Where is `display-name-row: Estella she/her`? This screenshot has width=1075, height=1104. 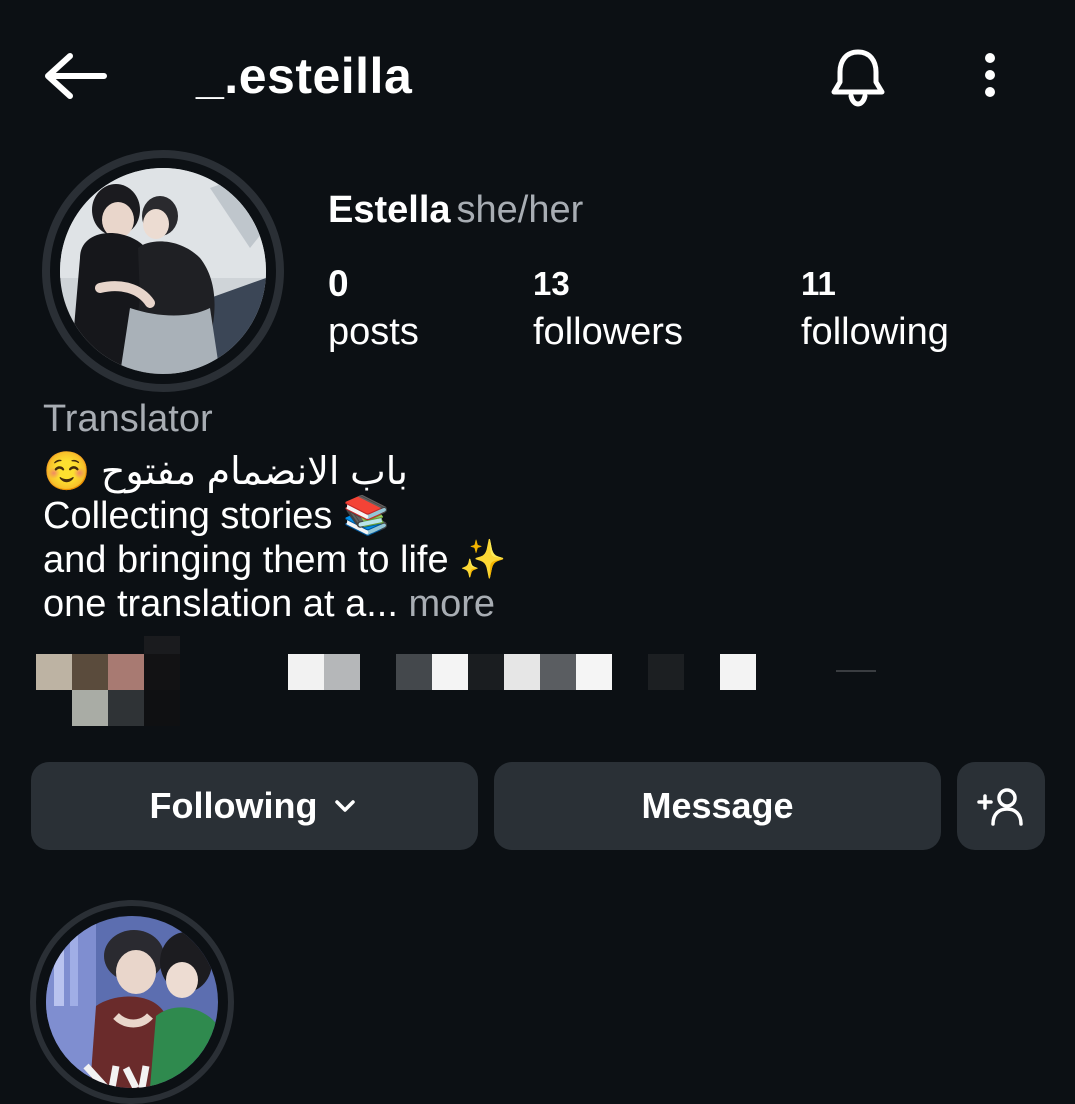 display-name-row: Estella she/her is located at coordinates (455, 210).